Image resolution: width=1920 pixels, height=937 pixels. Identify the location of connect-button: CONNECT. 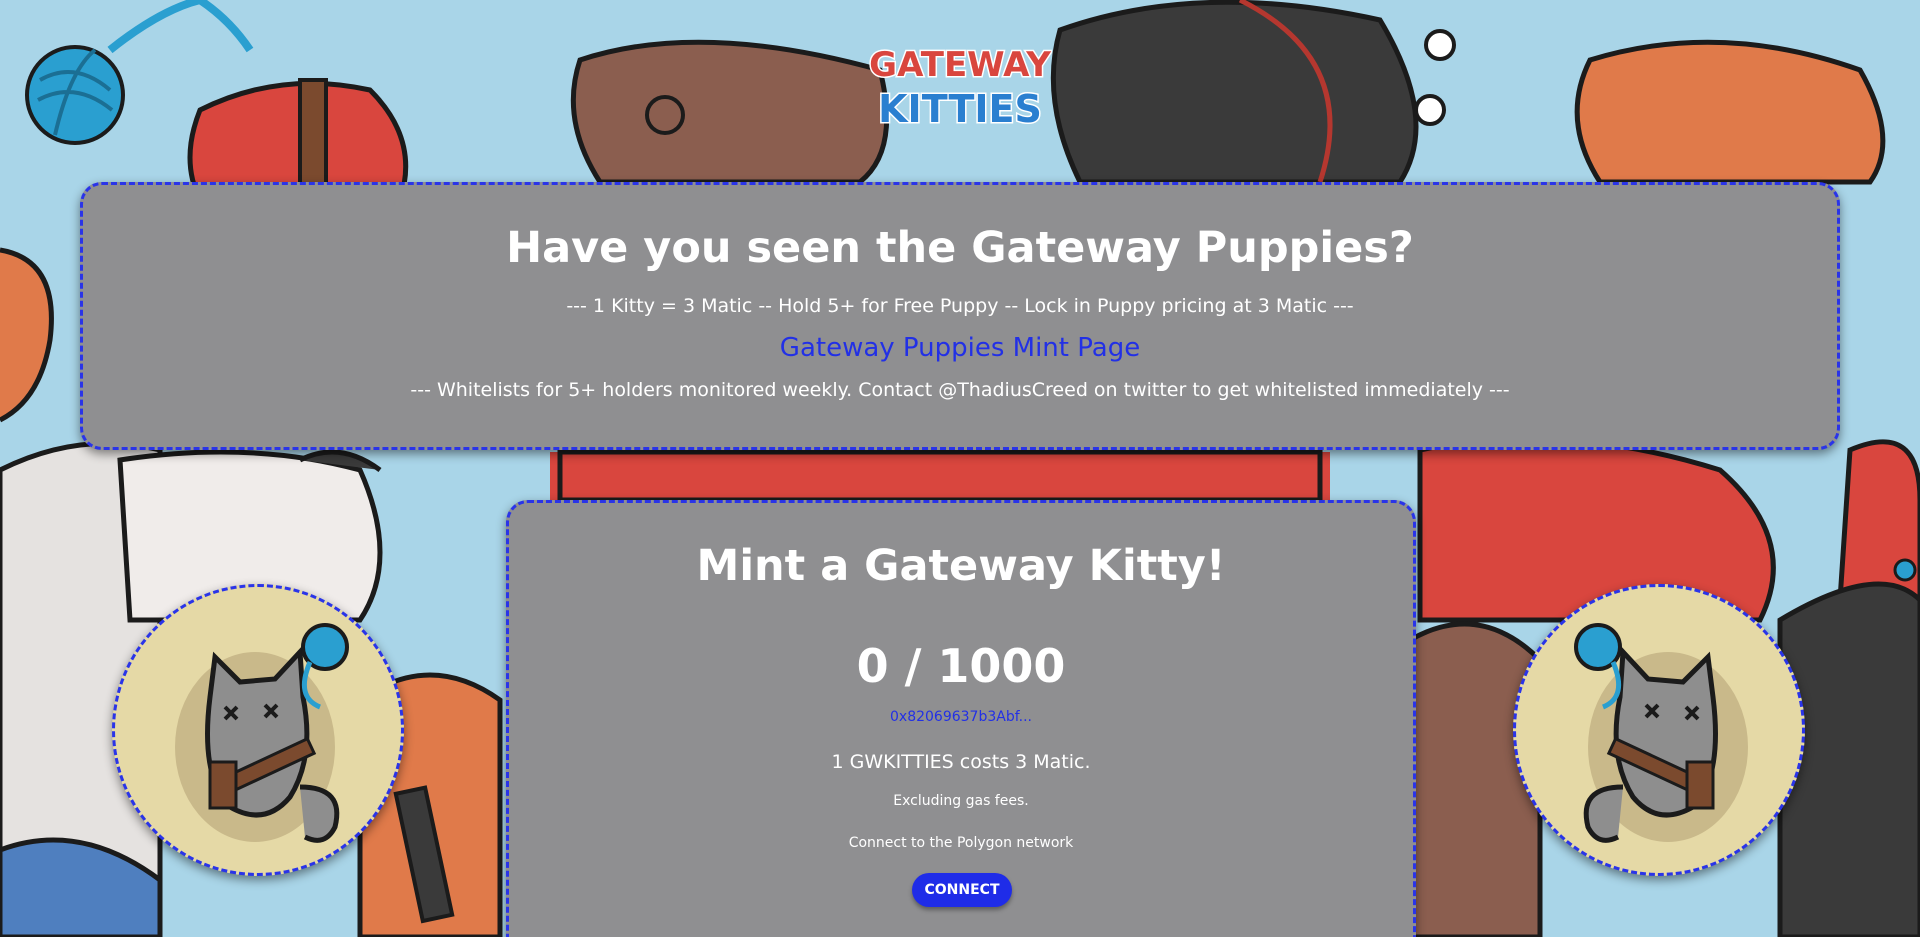
(962, 890).